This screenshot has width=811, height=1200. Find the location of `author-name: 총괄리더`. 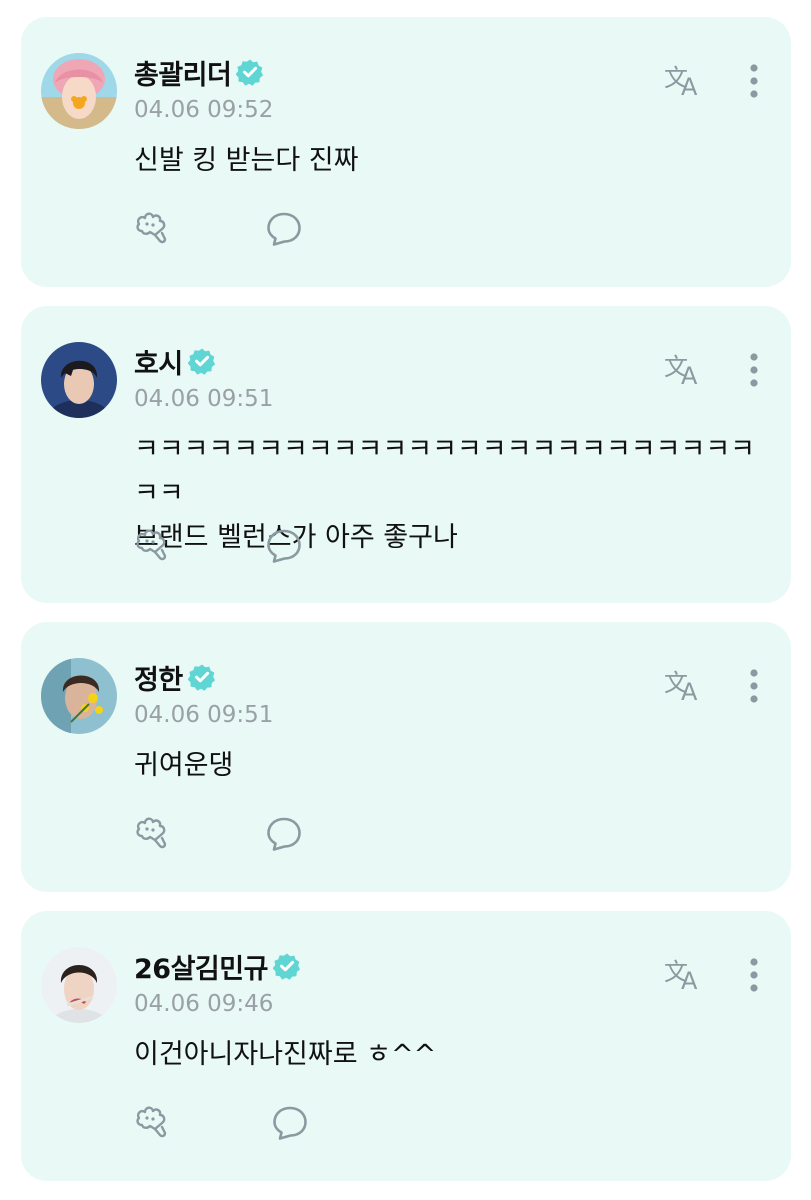

author-name: 총괄리더 is located at coordinates (183, 72).